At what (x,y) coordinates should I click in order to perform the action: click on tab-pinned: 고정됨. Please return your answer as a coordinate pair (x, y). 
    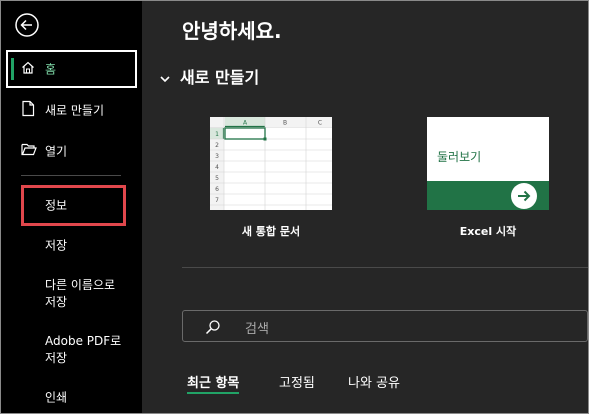
    Looking at the image, I should click on (297, 381).